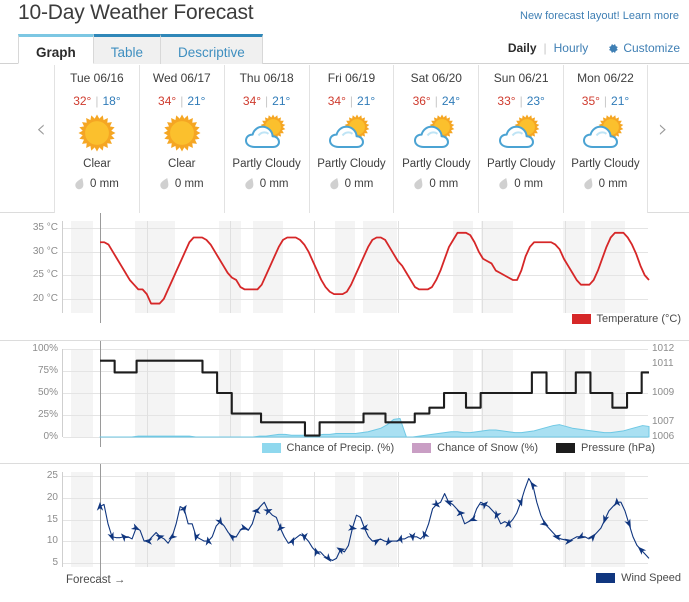  What do you see at coordinates (136, 12) in the screenshot?
I see `page-title: 10-Day Weather Forecast` at bounding box center [136, 12].